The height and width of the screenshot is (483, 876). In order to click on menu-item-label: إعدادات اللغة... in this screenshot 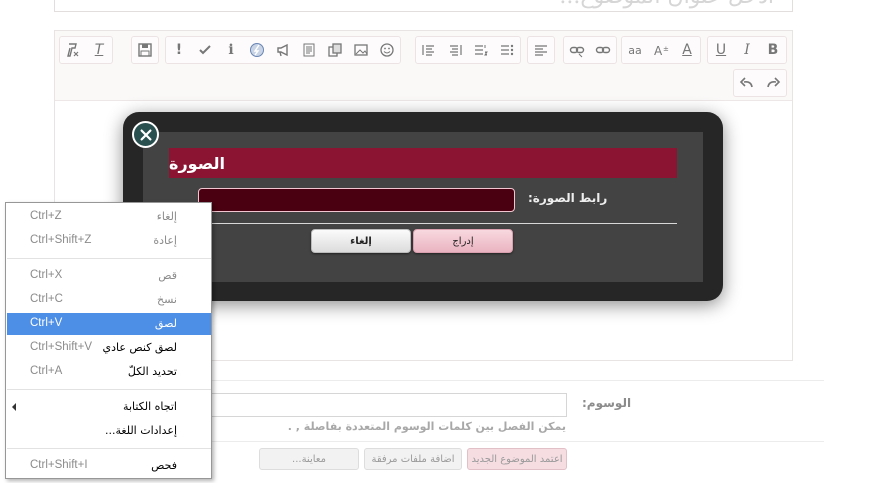, I will do `click(141, 430)`.